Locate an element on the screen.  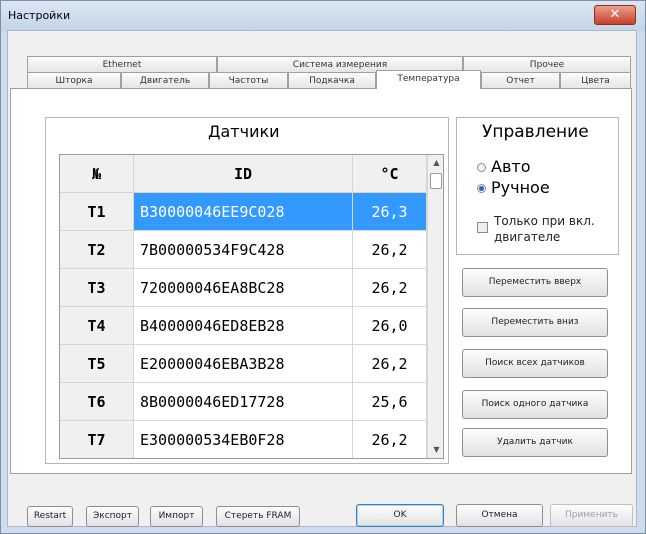
row-id: B40000046ED8EB28 is located at coordinates (243, 326).